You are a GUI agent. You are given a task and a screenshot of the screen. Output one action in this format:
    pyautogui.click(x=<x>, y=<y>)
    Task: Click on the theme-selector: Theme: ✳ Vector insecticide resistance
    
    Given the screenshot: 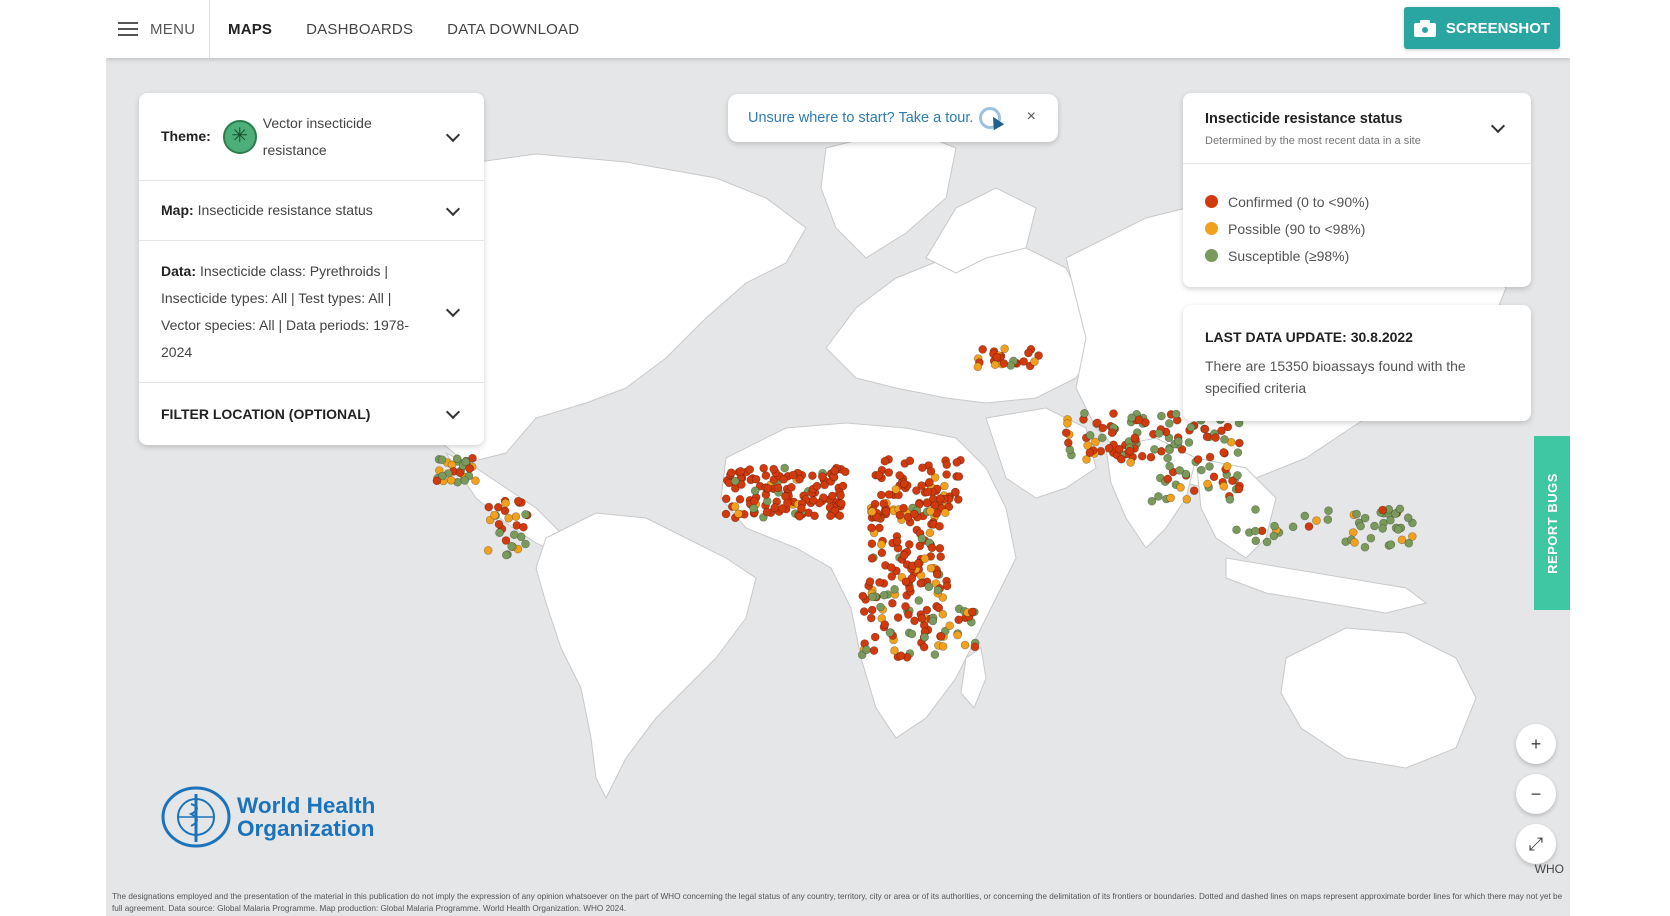 What is the action you would take?
    pyautogui.click(x=311, y=137)
    